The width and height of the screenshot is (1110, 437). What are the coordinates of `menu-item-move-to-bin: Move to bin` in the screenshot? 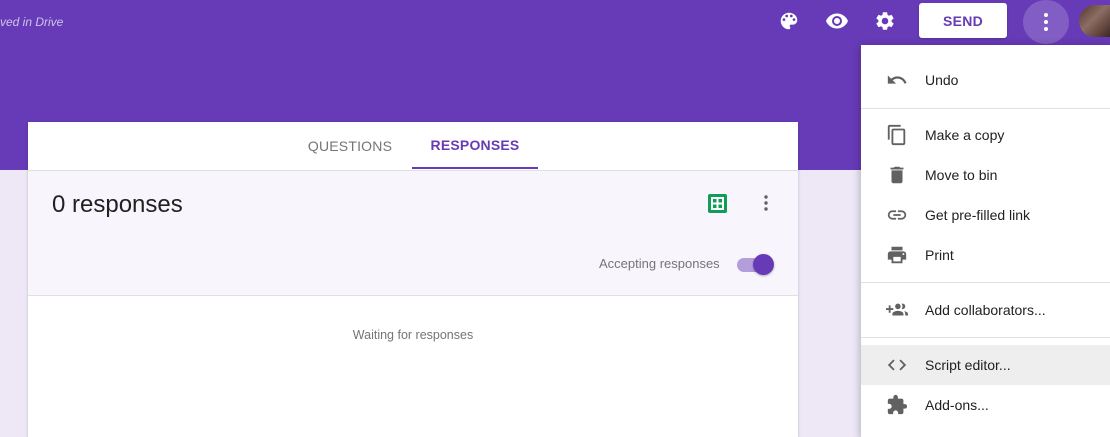 It's located at (985, 175).